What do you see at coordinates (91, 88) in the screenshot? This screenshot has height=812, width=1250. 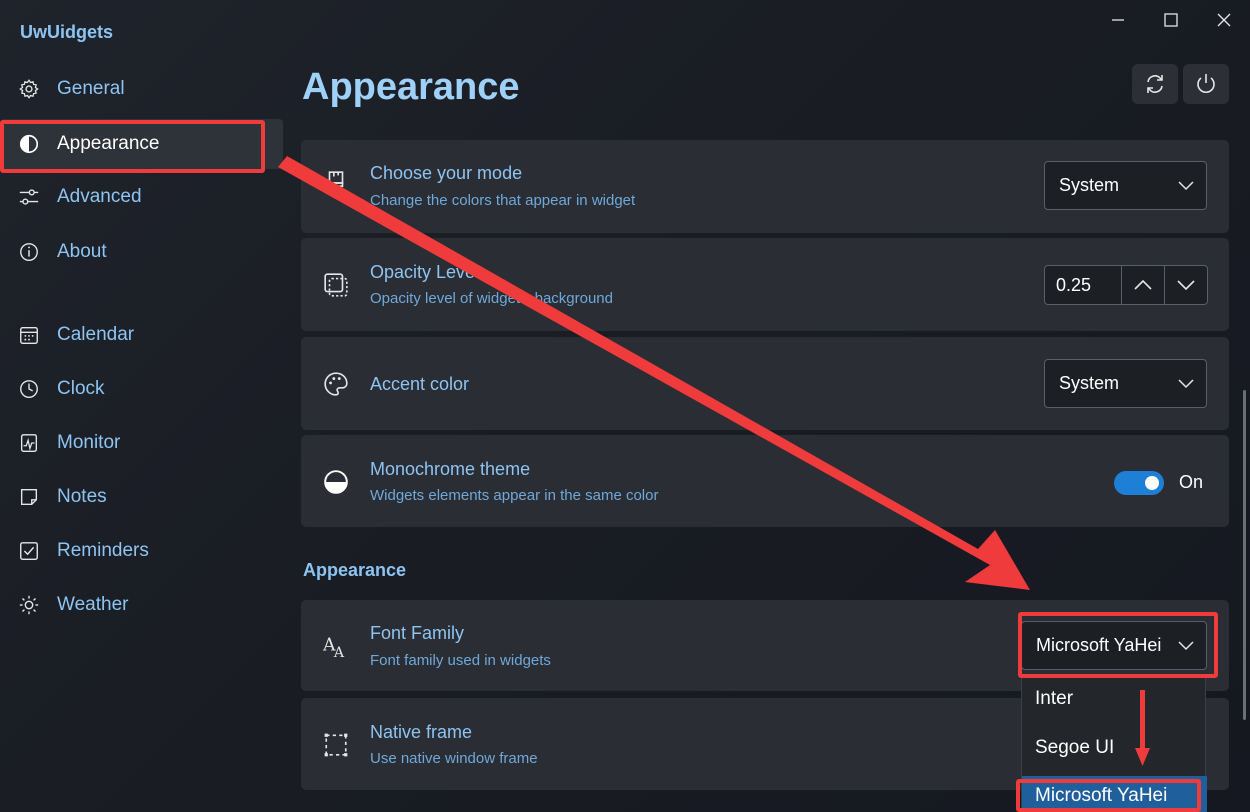 I see `sidebar-item-label: General` at bounding box center [91, 88].